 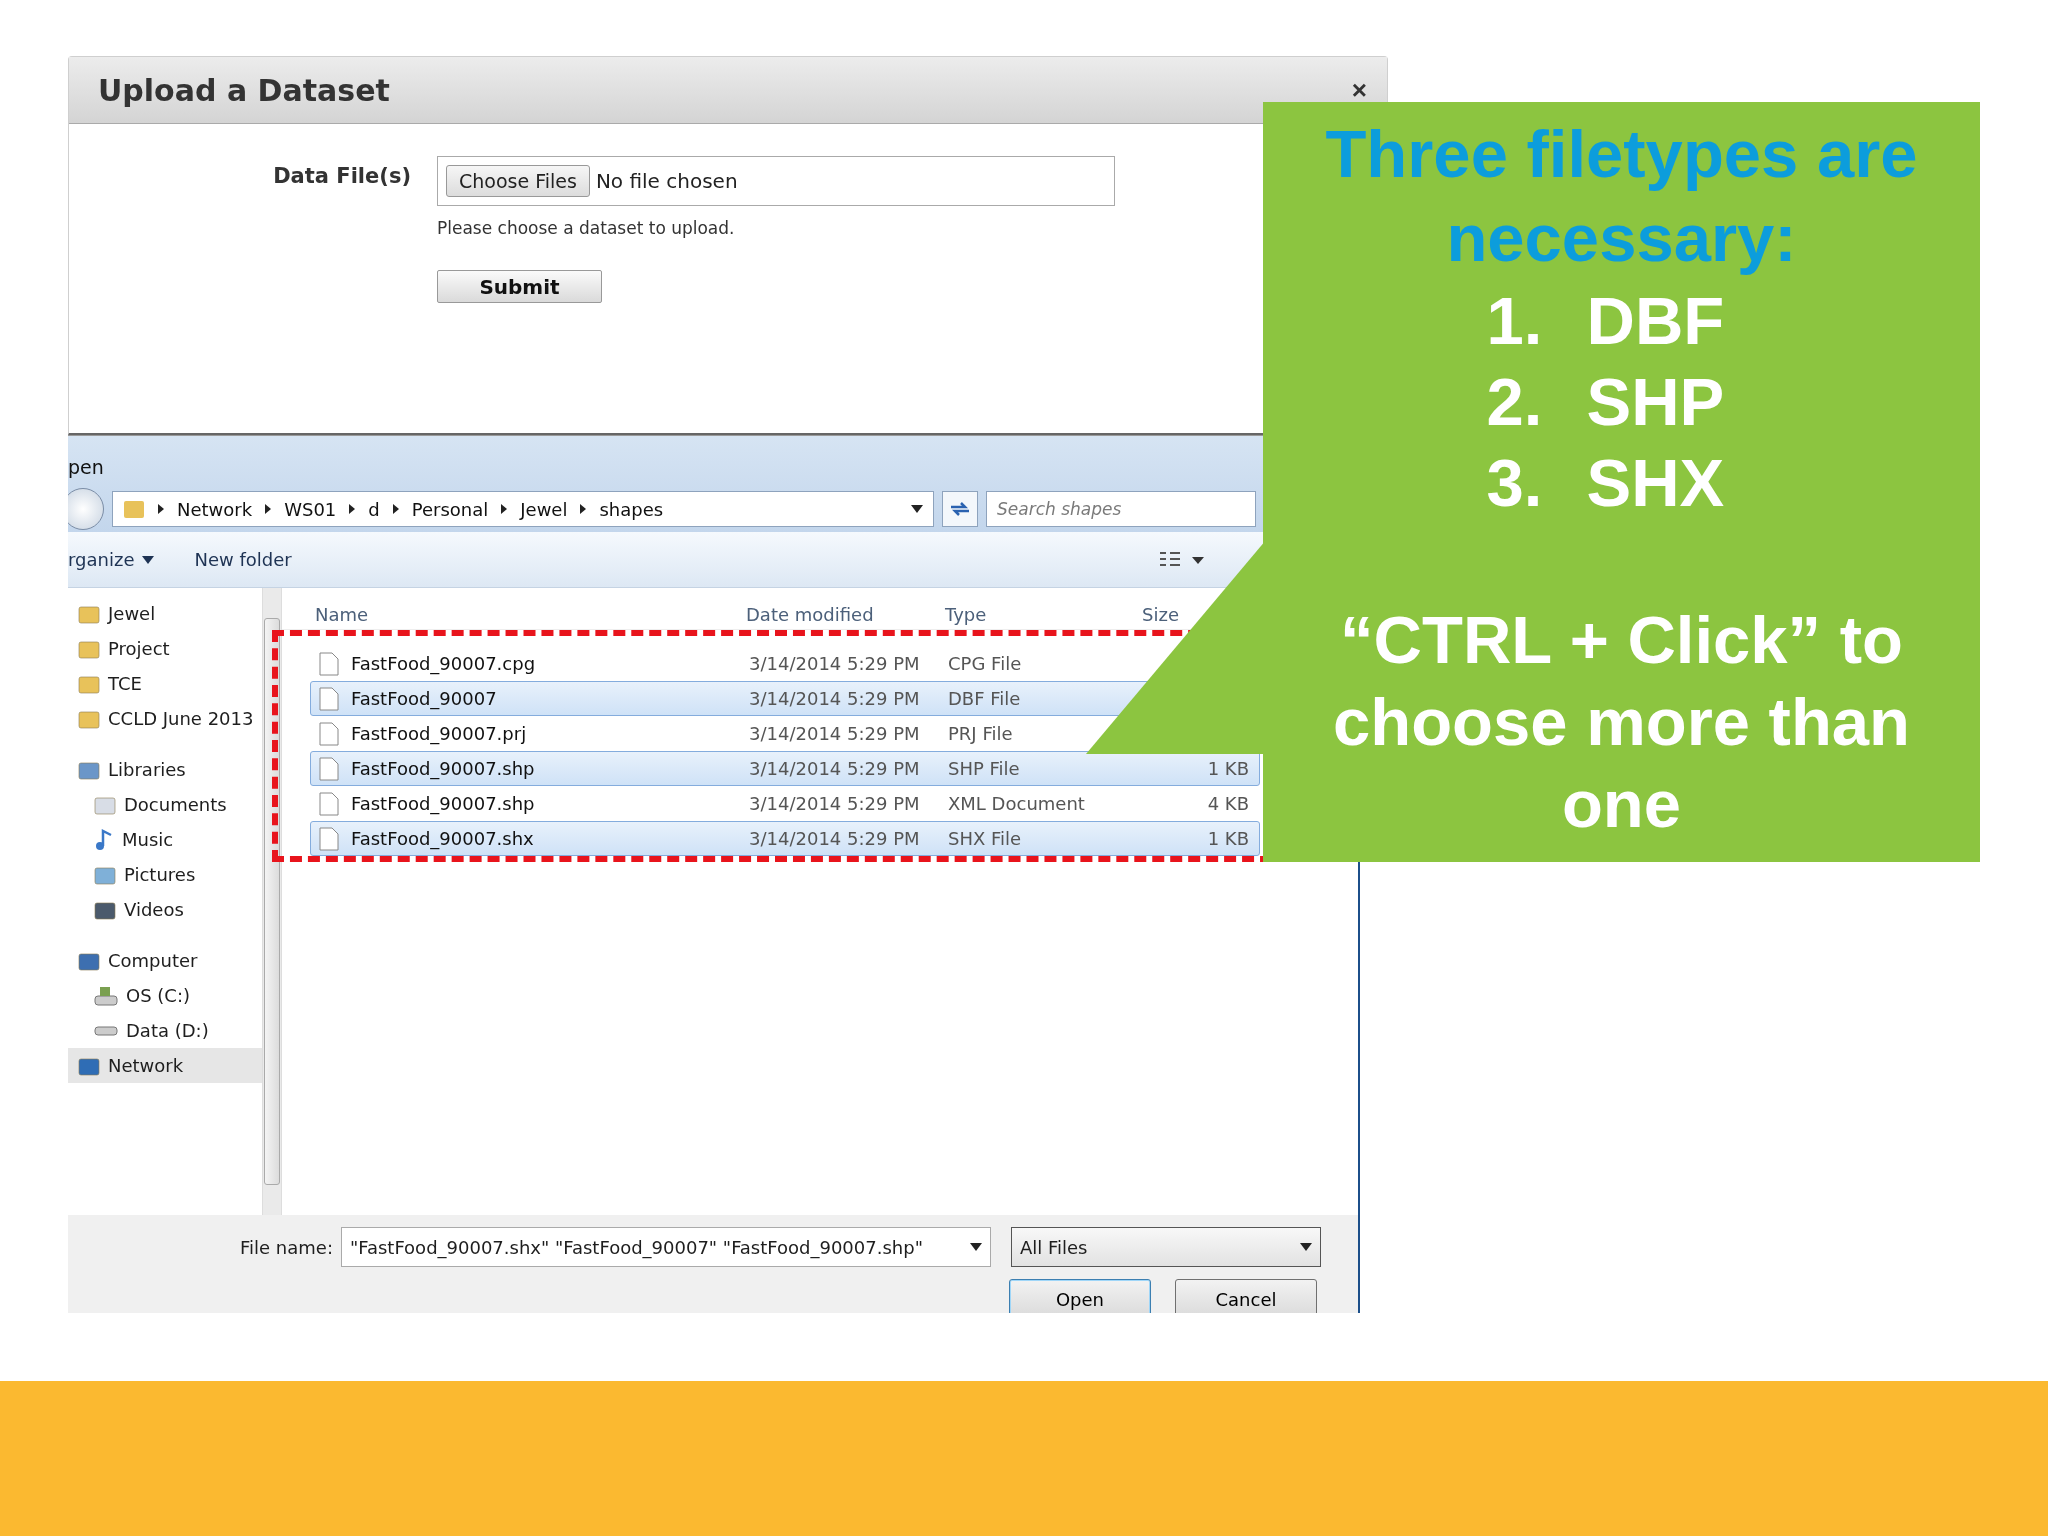 I want to click on file-row: FastFood_90007.shp 3/14/2014 5:29 PM SHP File 1 KB, so click(x=785, y=768).